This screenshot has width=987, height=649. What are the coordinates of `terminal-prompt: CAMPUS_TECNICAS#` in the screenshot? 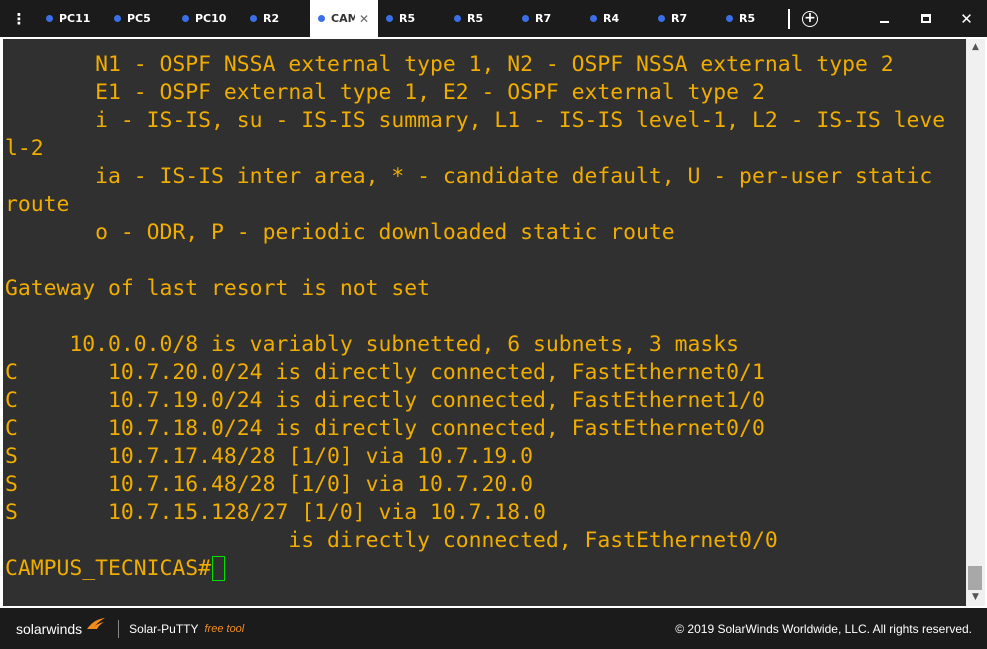 It's located at (108, 568).